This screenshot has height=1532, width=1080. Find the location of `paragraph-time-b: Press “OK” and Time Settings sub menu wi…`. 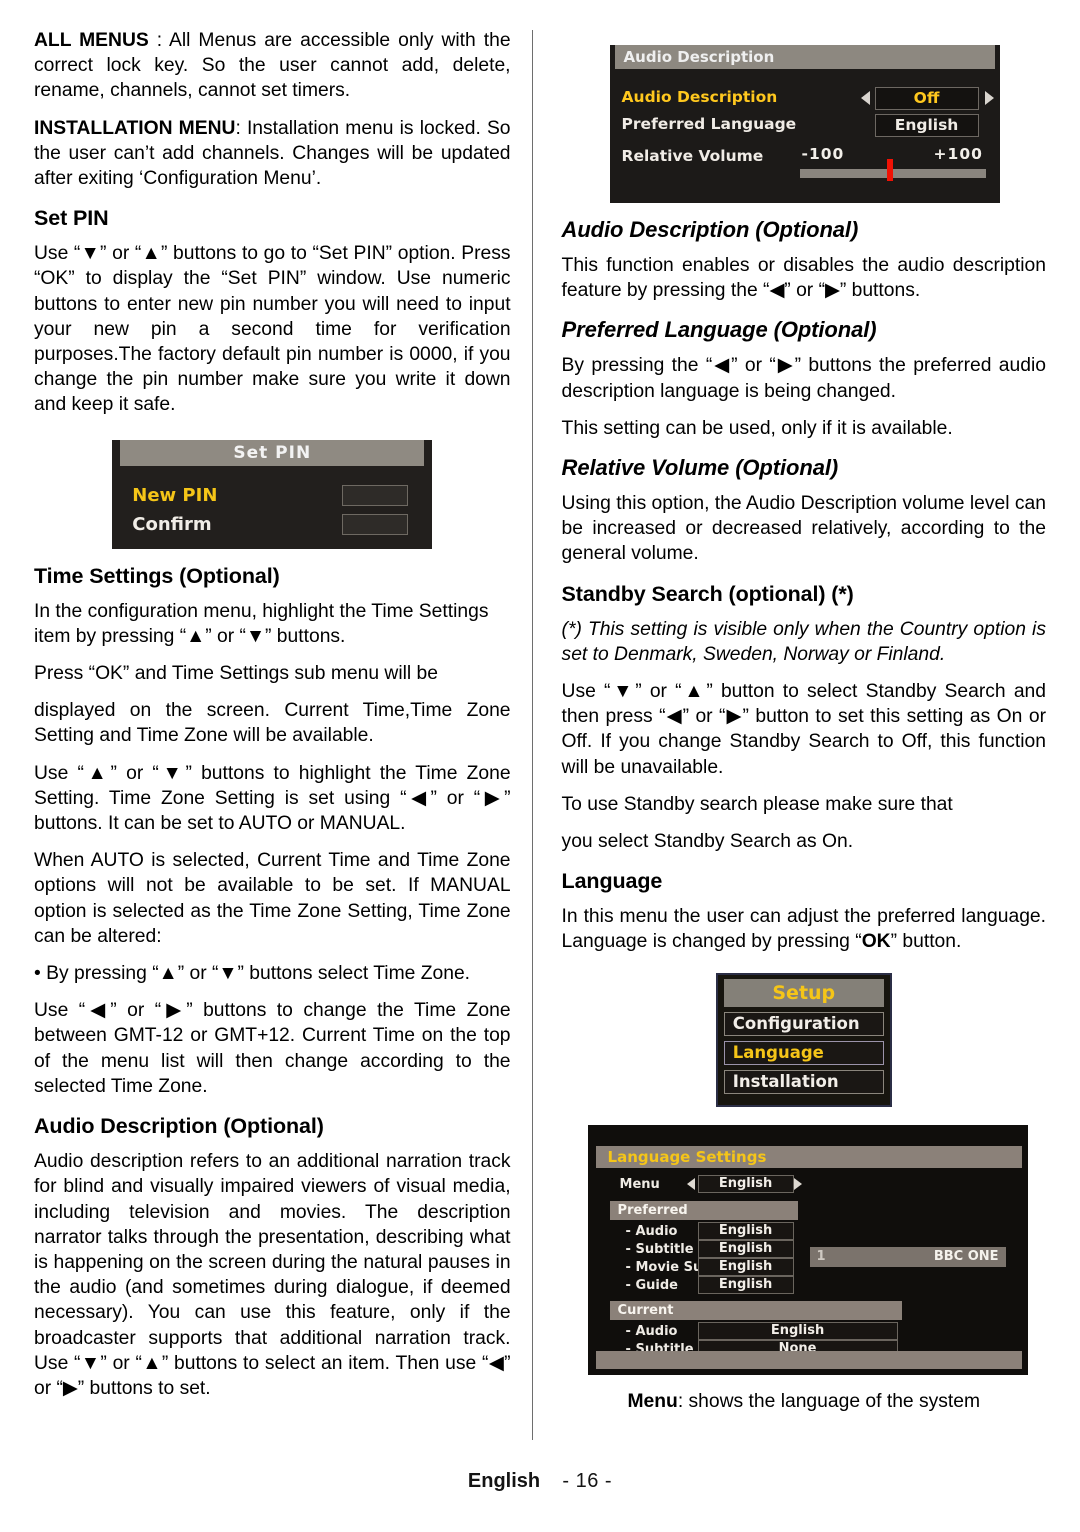

paragraph-time-b: Press “OK” and Time Settings sub menu wi… is located at coordinates (236, 674).